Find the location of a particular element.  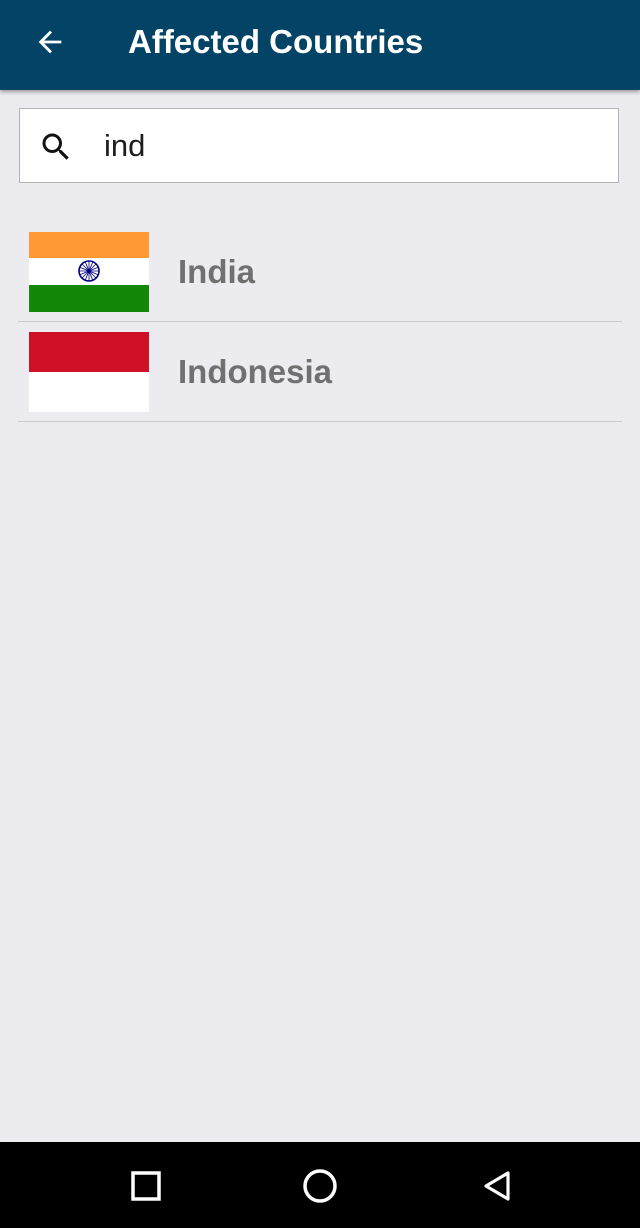

nav-back-button is located at coordinates (498, 1186).